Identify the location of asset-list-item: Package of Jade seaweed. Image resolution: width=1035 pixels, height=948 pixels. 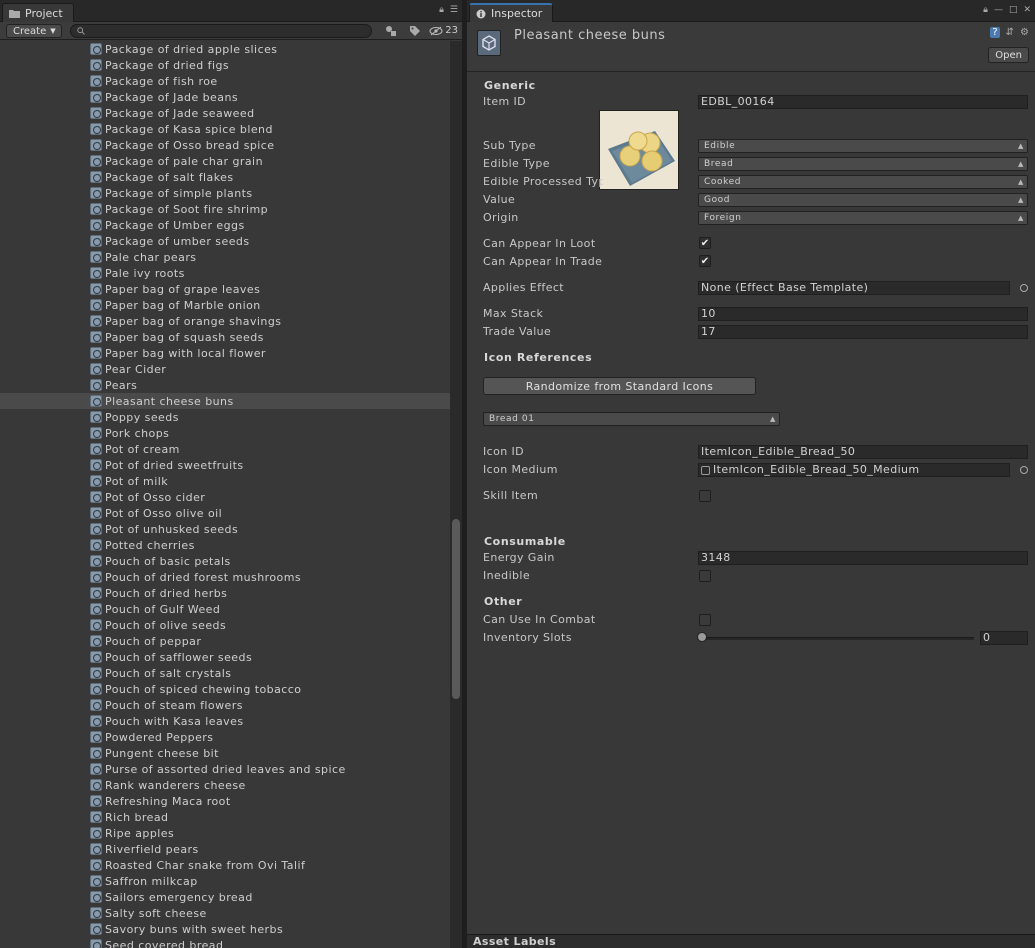
(225, 113).